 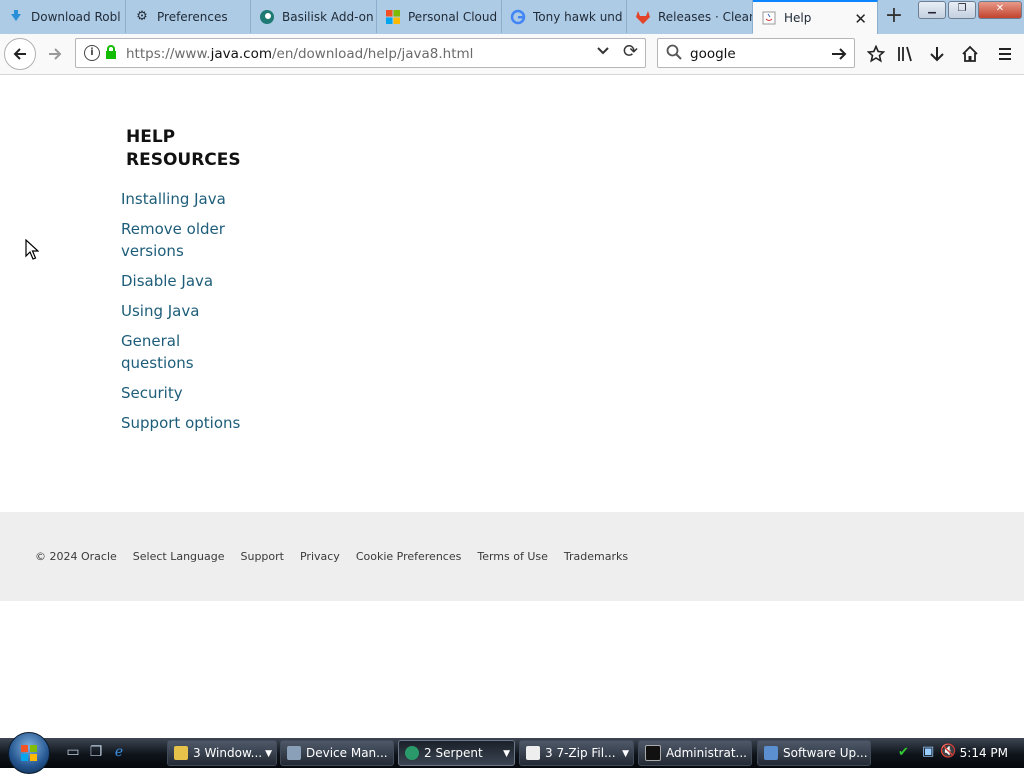 I want to click on 7zip-icon, so click(x=533, y=753).